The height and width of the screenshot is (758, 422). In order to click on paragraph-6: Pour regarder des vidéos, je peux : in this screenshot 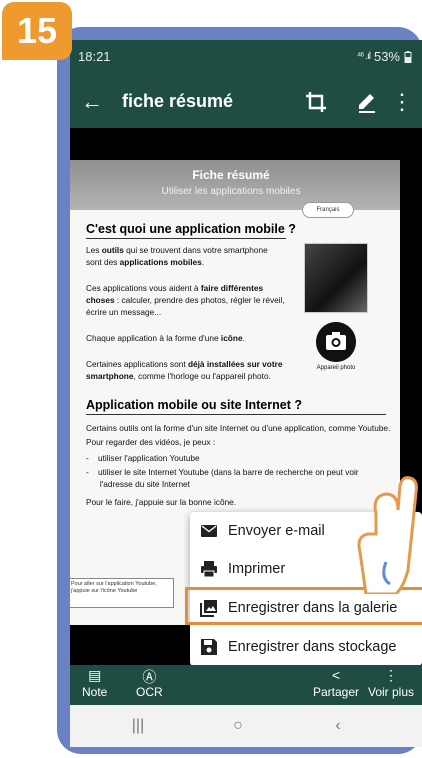, I will do `click(151, 442)`.